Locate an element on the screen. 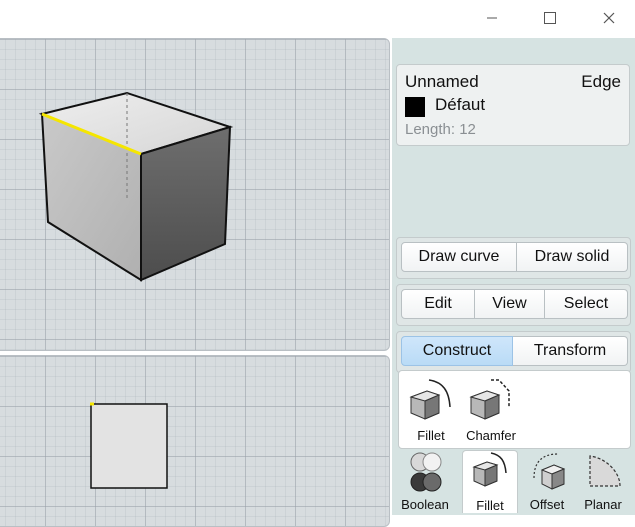 The width and height of the screenshot is (635, 527). construct-tools: Fillet Chamfer is located at coordinates (514, 409).